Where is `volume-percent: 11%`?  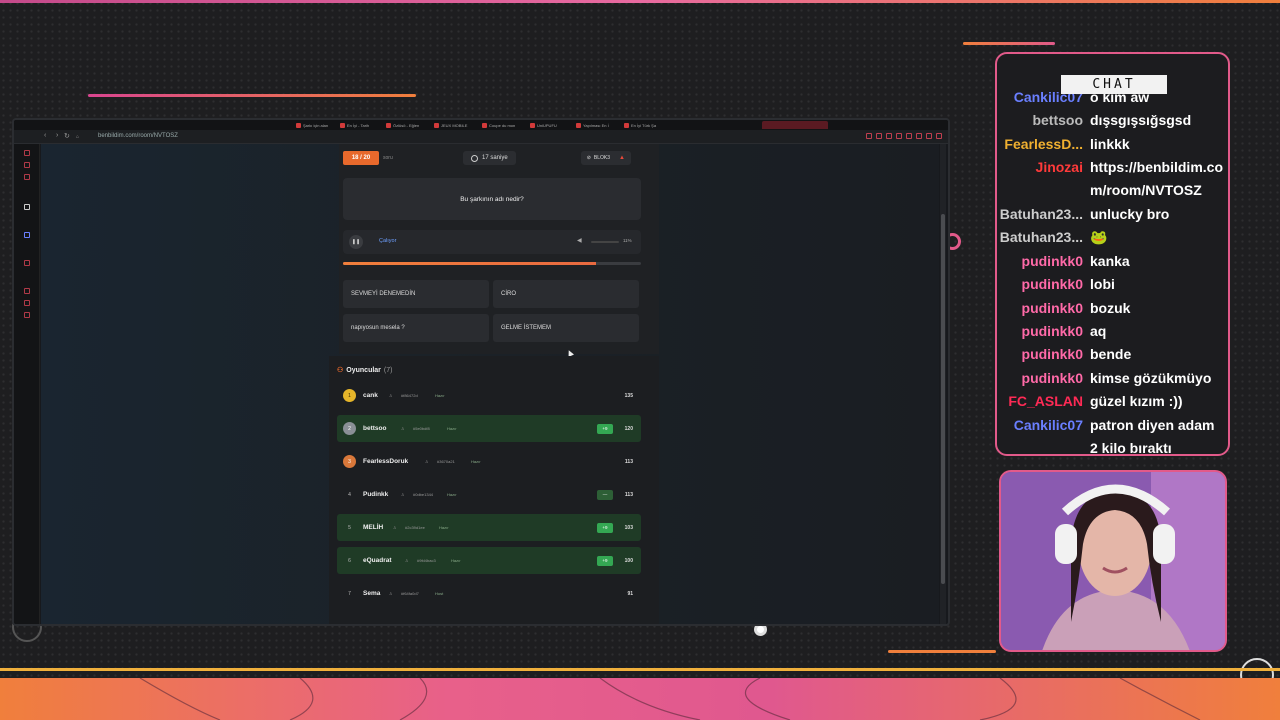 volume-percent: 11% is located at coordinates (627, 240).